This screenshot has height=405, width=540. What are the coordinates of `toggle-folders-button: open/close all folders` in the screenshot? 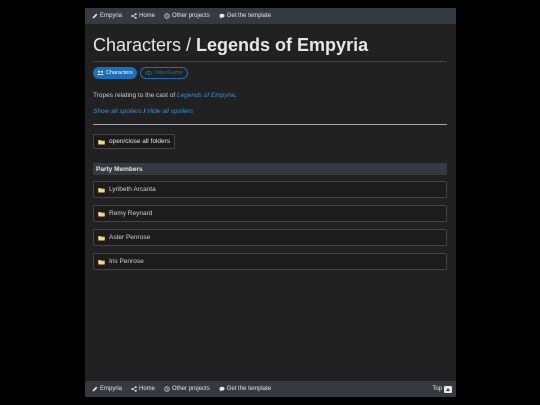 It's located at (134, 141).